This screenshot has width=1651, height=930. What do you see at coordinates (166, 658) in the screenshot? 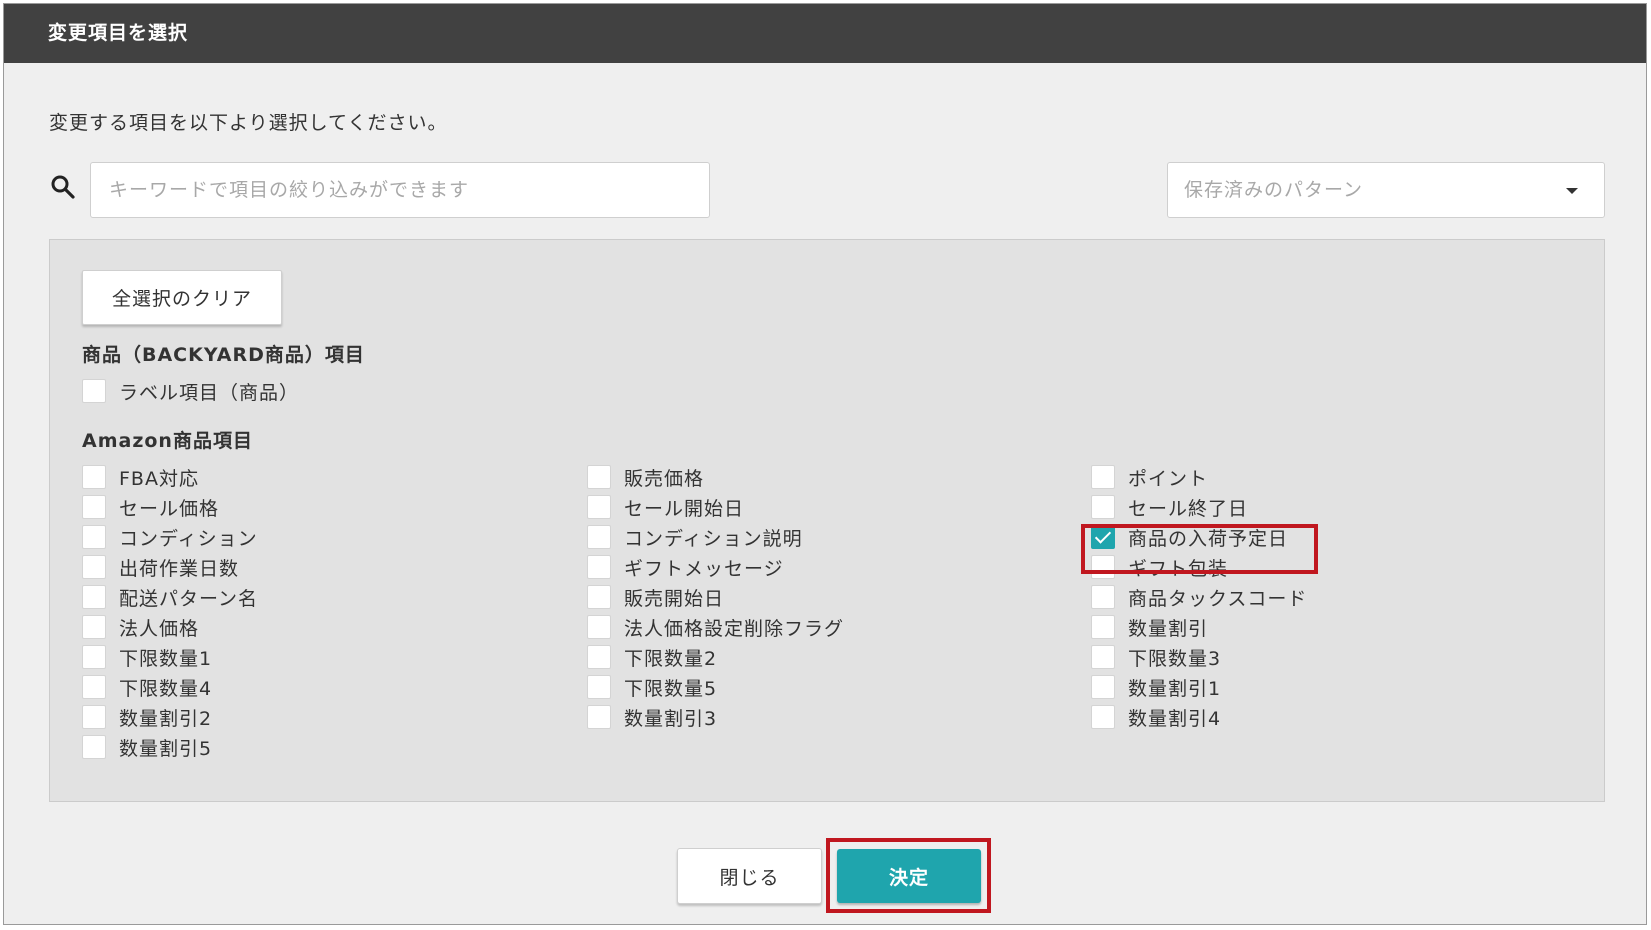
I see `checkbox-label: 下限数量1` at bounding box center [166, 658].